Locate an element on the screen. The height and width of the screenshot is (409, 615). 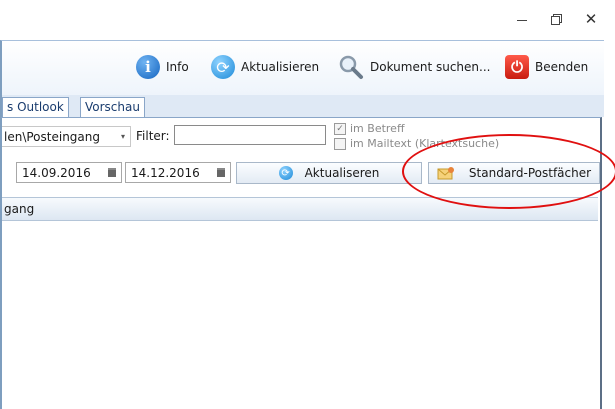
folder-select: len\Posteingang ▾ is located at coordinates (66, 136).